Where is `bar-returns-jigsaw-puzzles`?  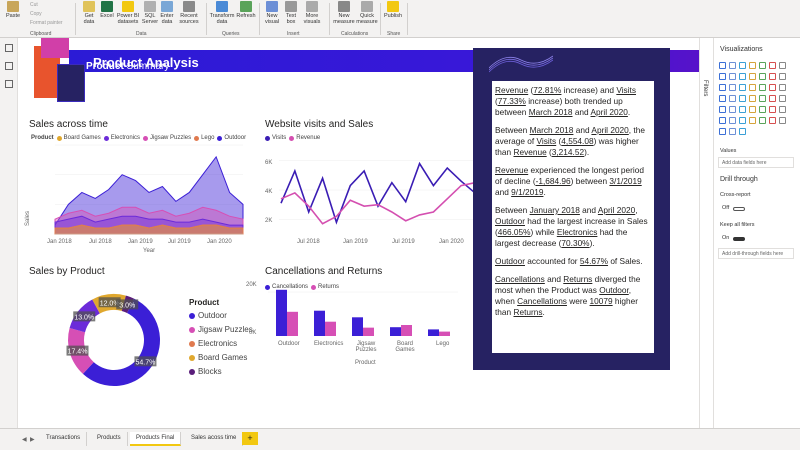
bar-returns-jigsaw-puzzles is located at coordinates (368, 331).